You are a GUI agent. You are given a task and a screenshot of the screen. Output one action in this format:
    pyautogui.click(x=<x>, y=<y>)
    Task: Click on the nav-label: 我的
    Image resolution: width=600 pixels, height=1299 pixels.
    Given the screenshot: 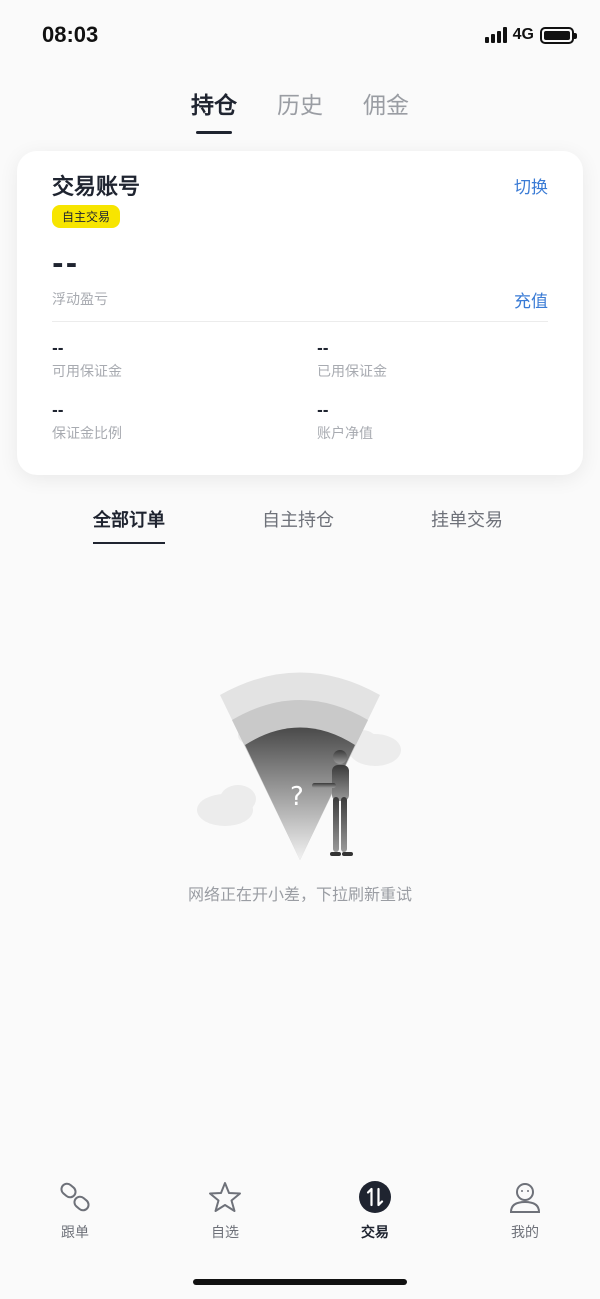 What is the action you would take?
    pyautogui.click(x=525, y=1233)
    